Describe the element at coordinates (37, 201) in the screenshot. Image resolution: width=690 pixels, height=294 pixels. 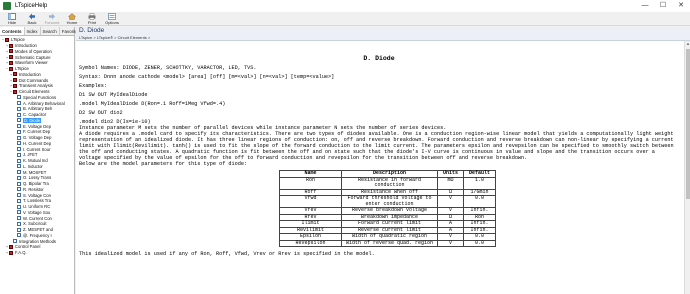
I see `tree-item-label: T. Lossless Tra` at that location.